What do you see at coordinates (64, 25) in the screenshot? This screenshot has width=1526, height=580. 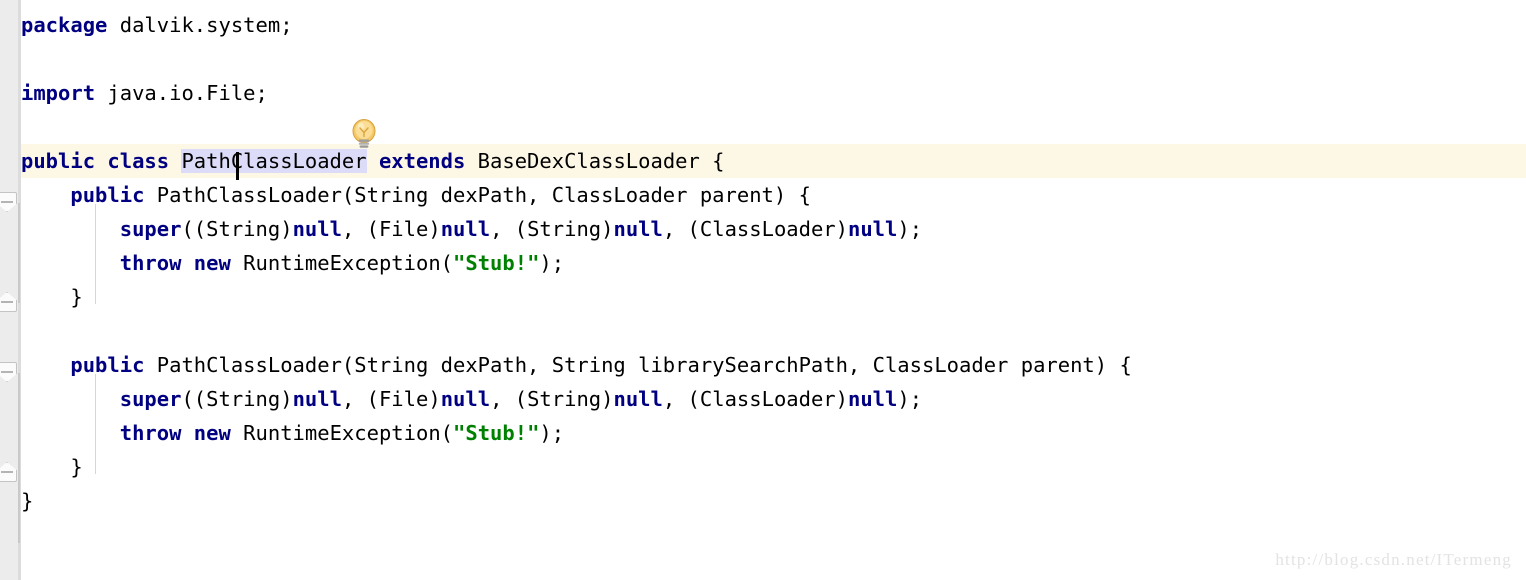 I see `code-token: package` at bounding box center [64, 25].